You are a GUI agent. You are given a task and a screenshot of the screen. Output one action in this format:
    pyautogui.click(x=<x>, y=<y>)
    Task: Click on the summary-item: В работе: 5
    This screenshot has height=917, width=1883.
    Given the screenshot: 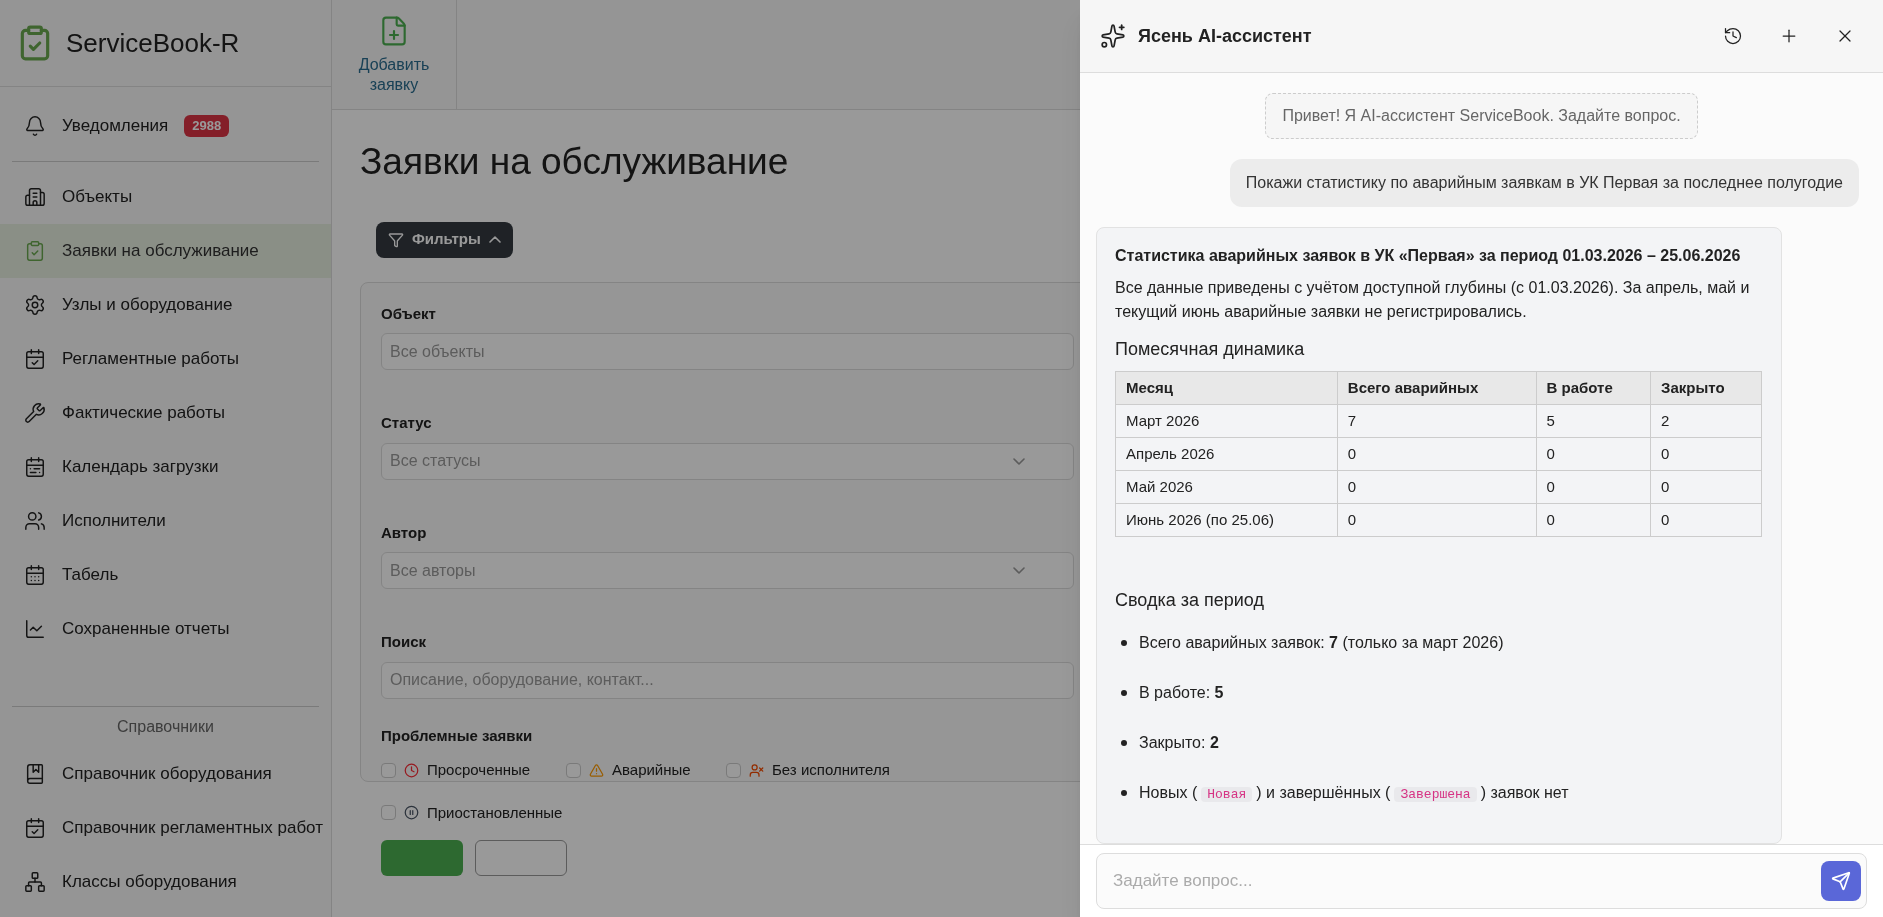 What is the action you would take?
    pyautogui.click(x=1181, y=693)
    